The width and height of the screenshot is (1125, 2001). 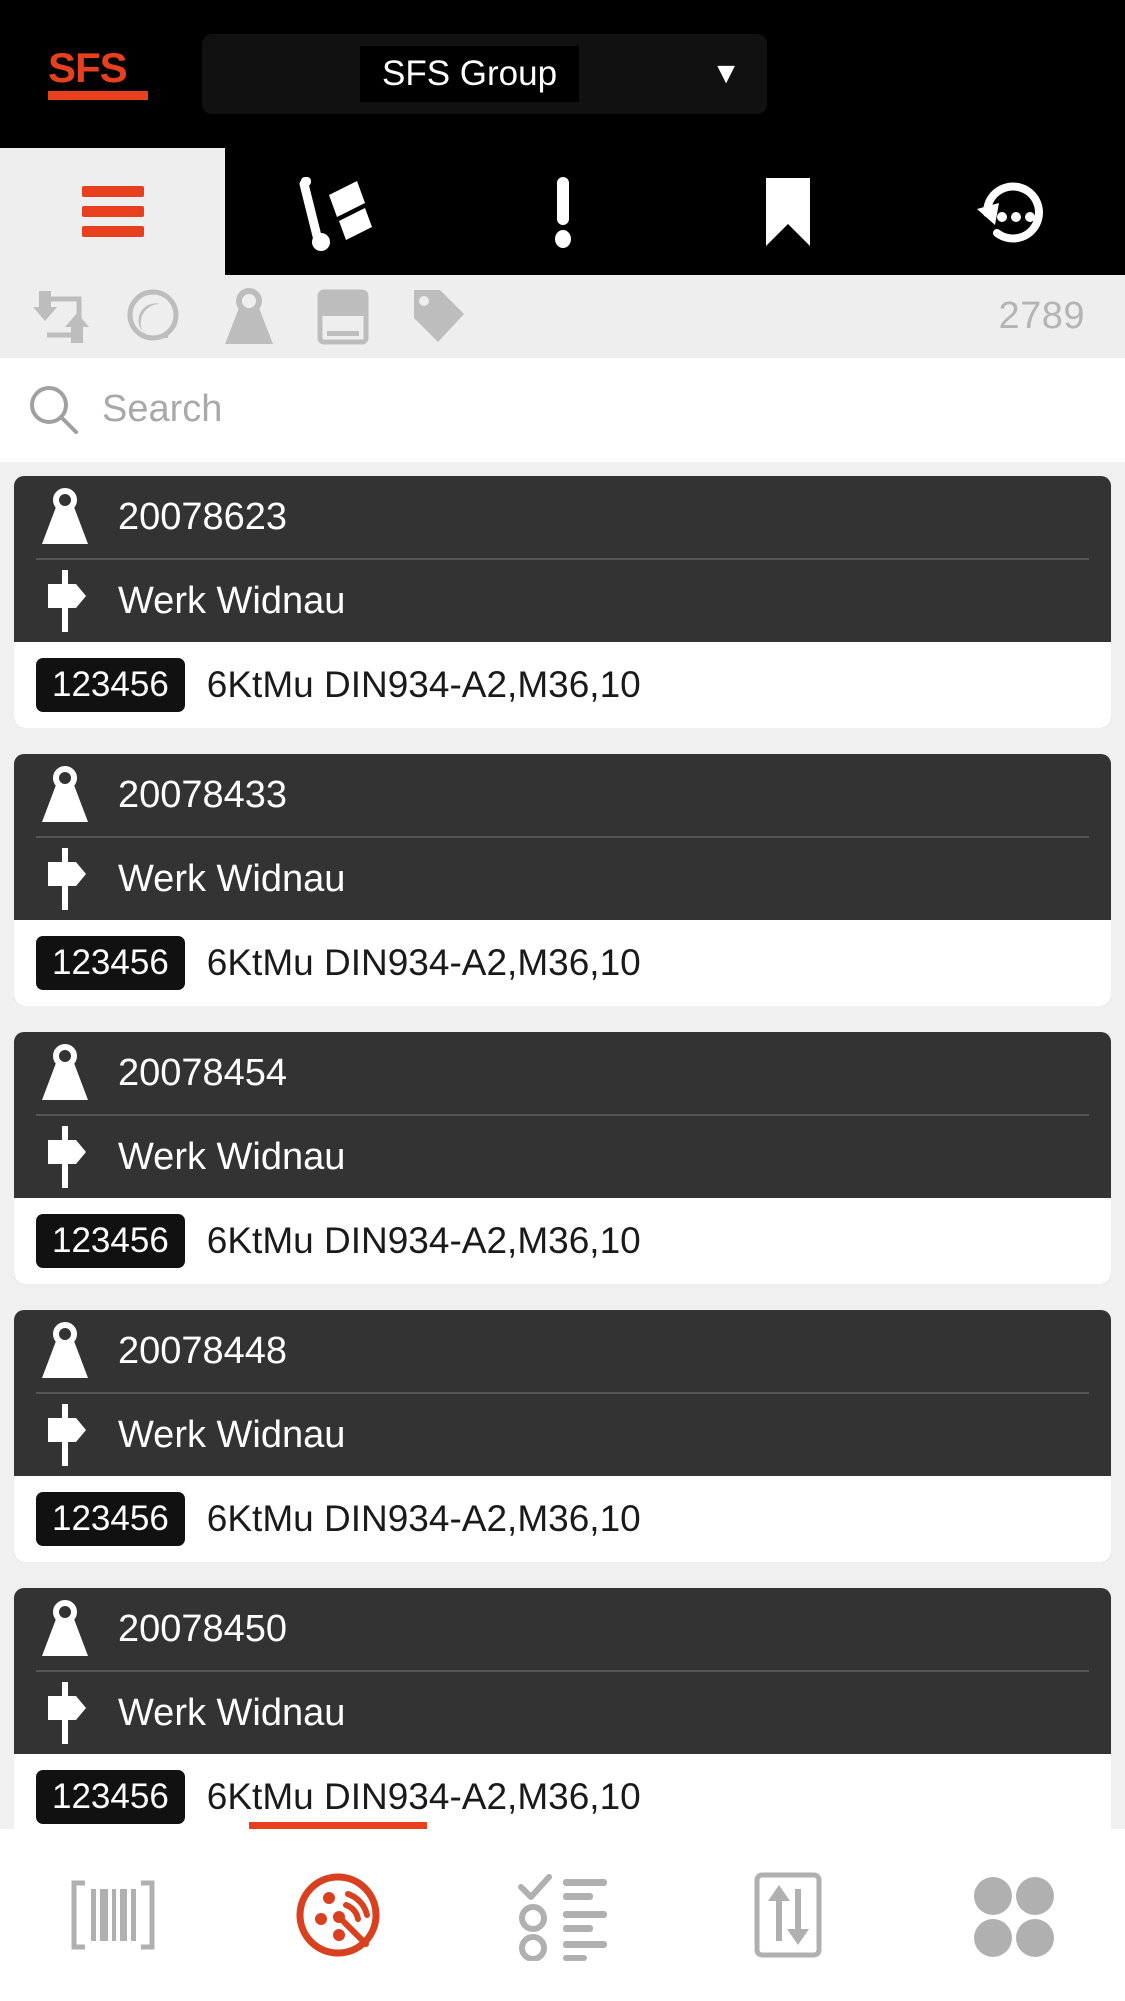 What do you see at coordinates (153, 314) in the screenshot?
I see `lifebuoy-icon` at bounding box center [153, 314].